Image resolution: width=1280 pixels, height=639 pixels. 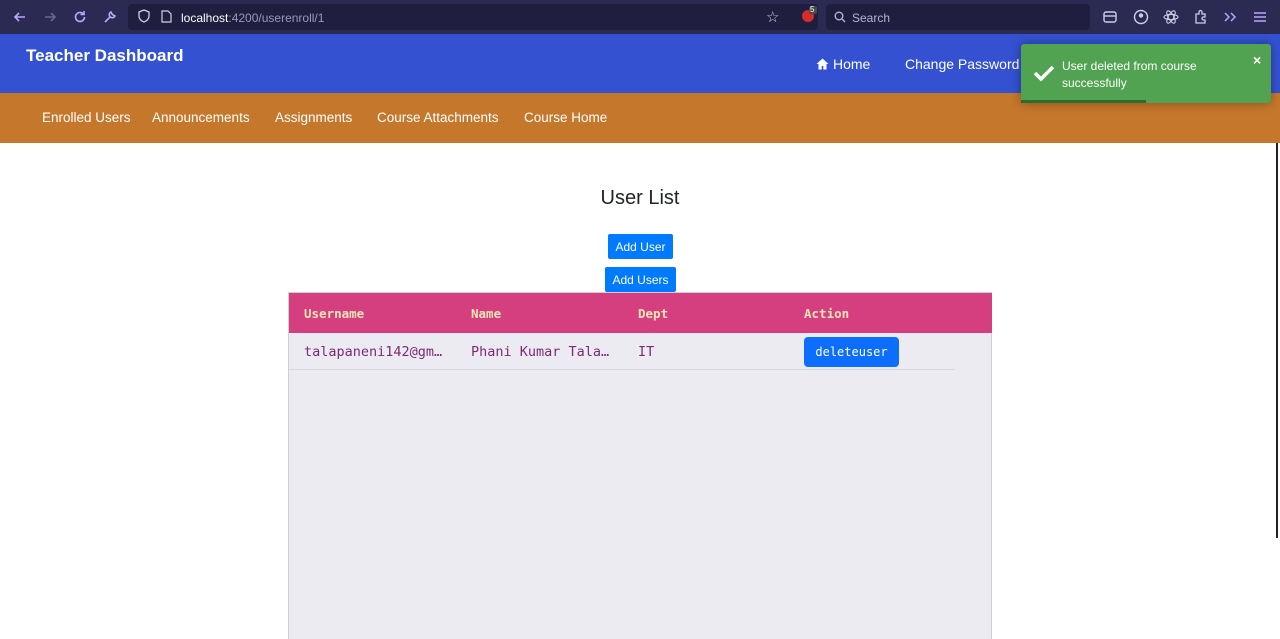 What do you see at coordinates (50, 17) in the screenshot?
I see `forward-icon` at bounding box center [50, 17].